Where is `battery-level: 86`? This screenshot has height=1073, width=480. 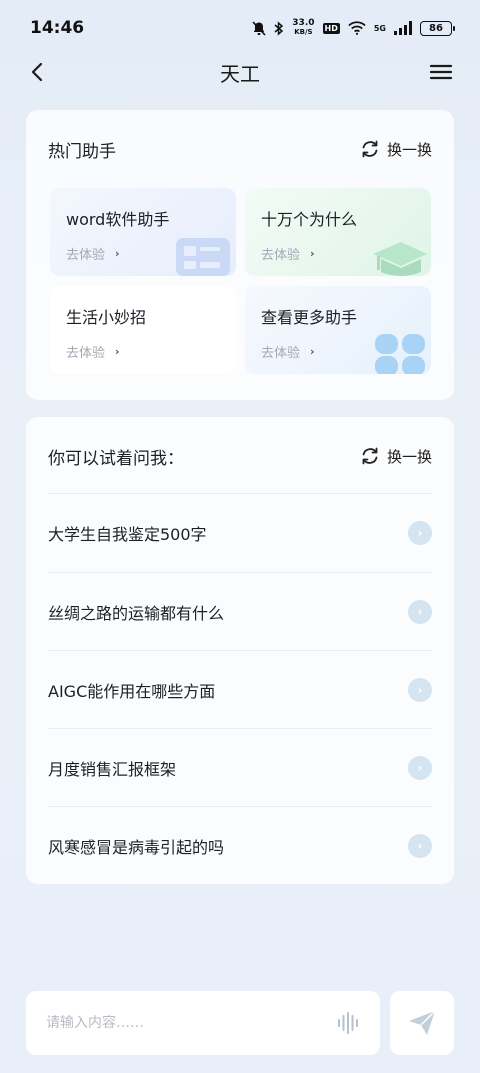 battery-level: 86 is located at coordinates (436, 28).